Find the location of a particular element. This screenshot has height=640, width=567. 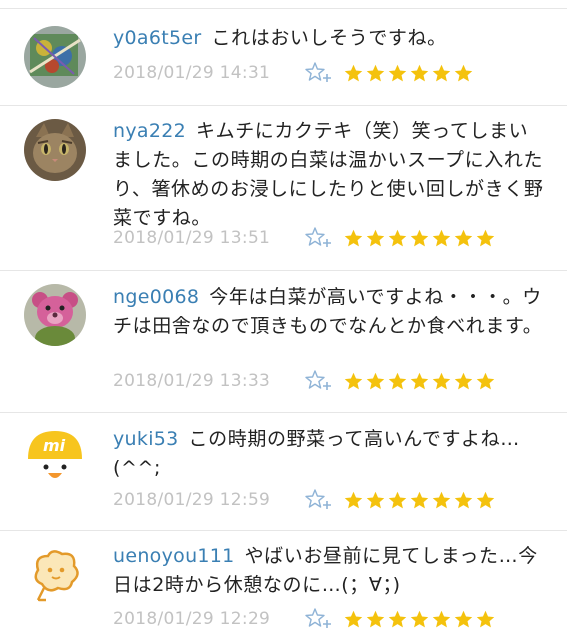

comment-meta: 2018/01/29 14:31 is located at coordinates (293, 73).